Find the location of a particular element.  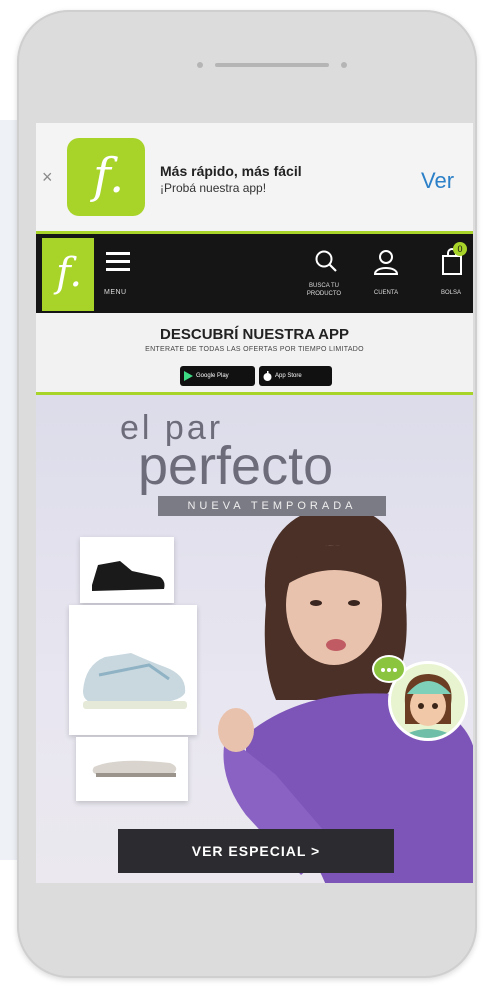

app-logo: f. is located at coordinates (106, 177).